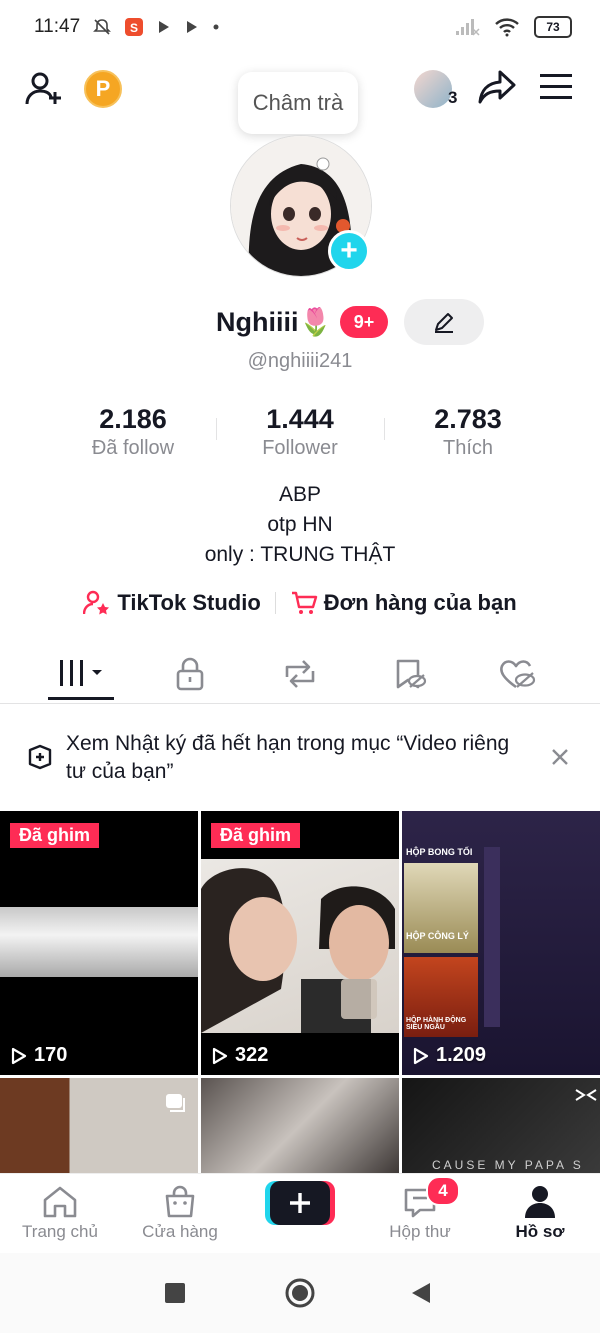  What do you see at coordinates (180, 1201) in the screenshot?
I see `shopping-bag-icon` at bounding box center [180, 1201].